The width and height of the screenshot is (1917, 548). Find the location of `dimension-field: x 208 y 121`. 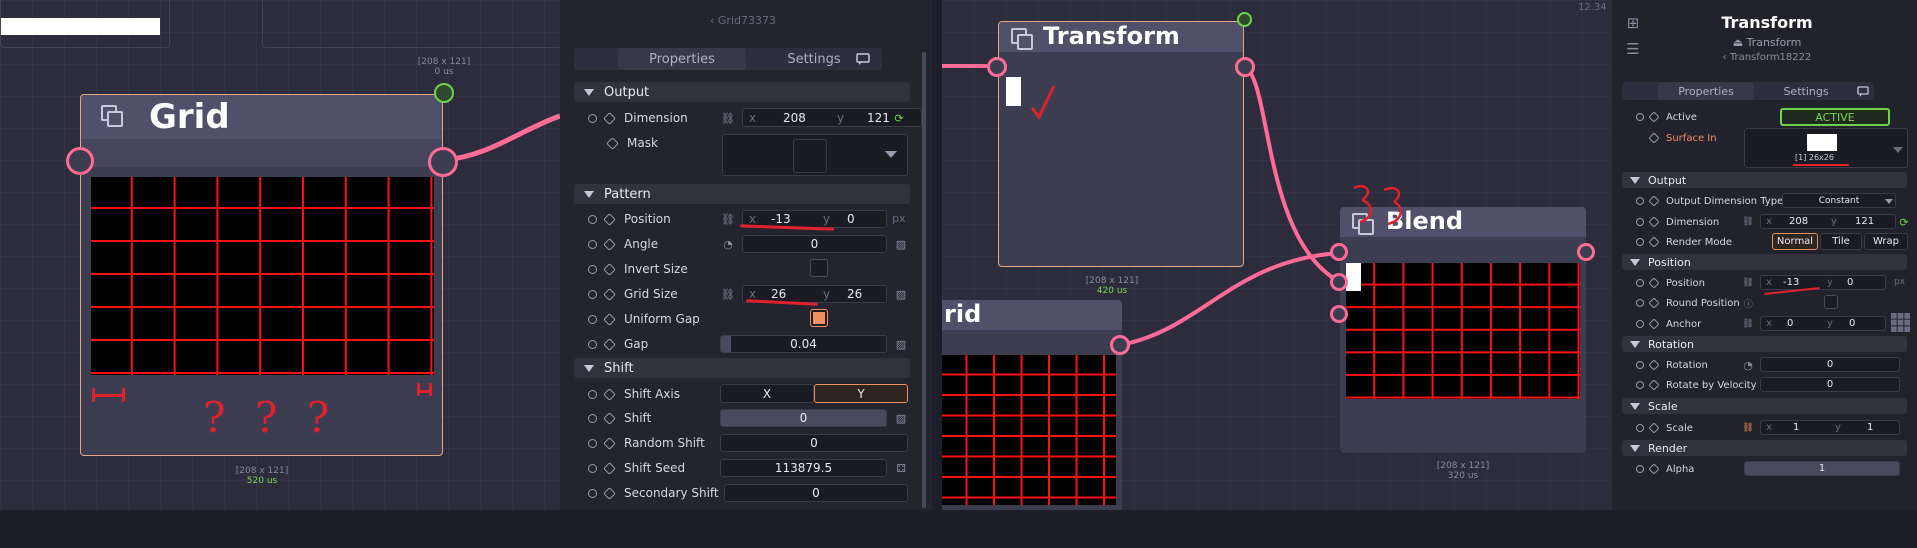

dimension-field: x 208 y 121 is located at coordinates (1828, 221).